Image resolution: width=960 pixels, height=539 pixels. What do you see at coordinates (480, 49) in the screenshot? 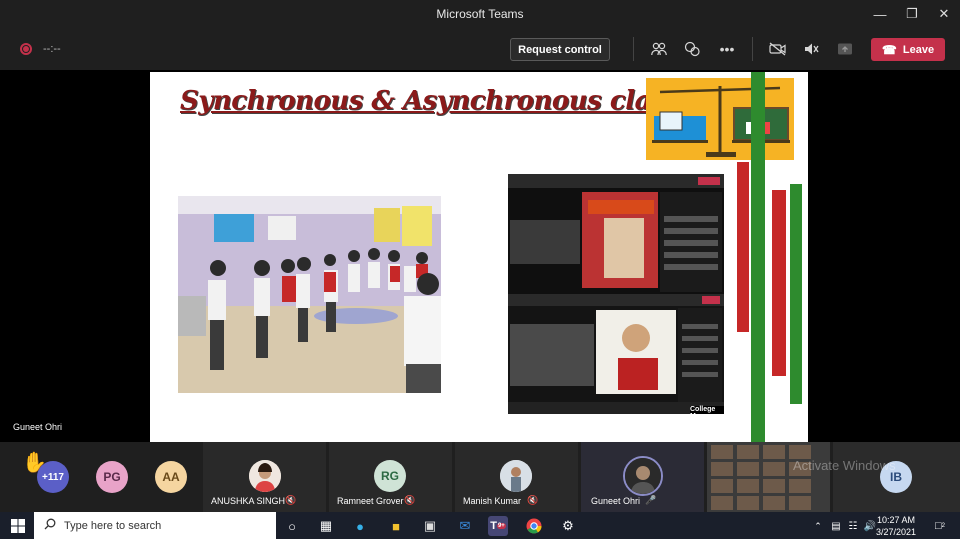
I see `meeting-toolbar: --:-- Request control ••• ☎ Leave` at bounding box center [480, 49].